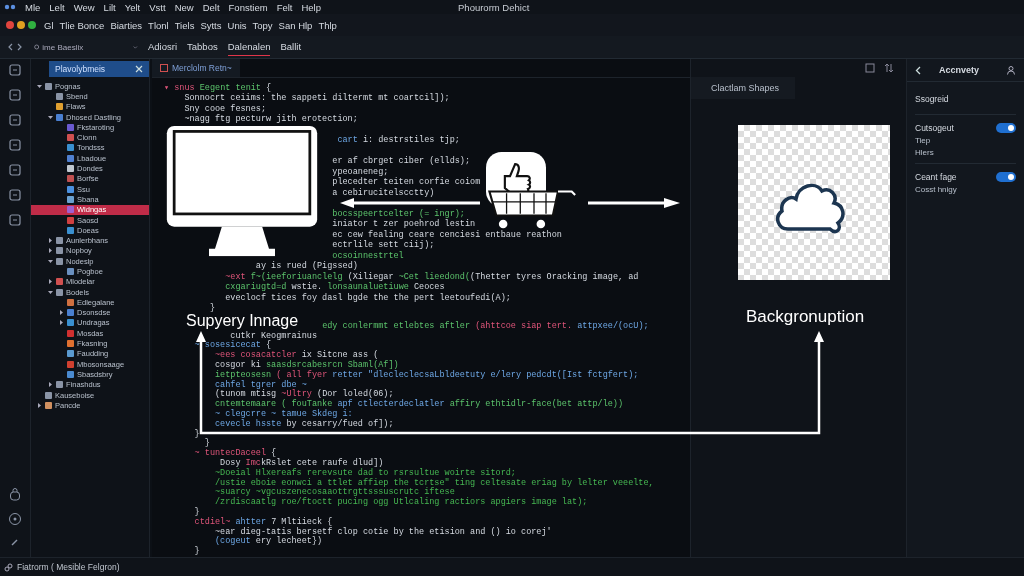 This screenshot has width=1024, height=576. What do you see at coordinates (158, 25) in the screenshot?
I see `toolbar-item: Tlonl` at bounding box center [158, 25].